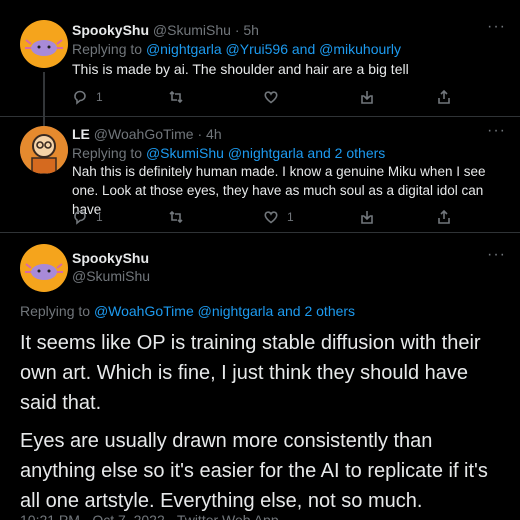  I want to click on display-name: LE, so click(81, 134).